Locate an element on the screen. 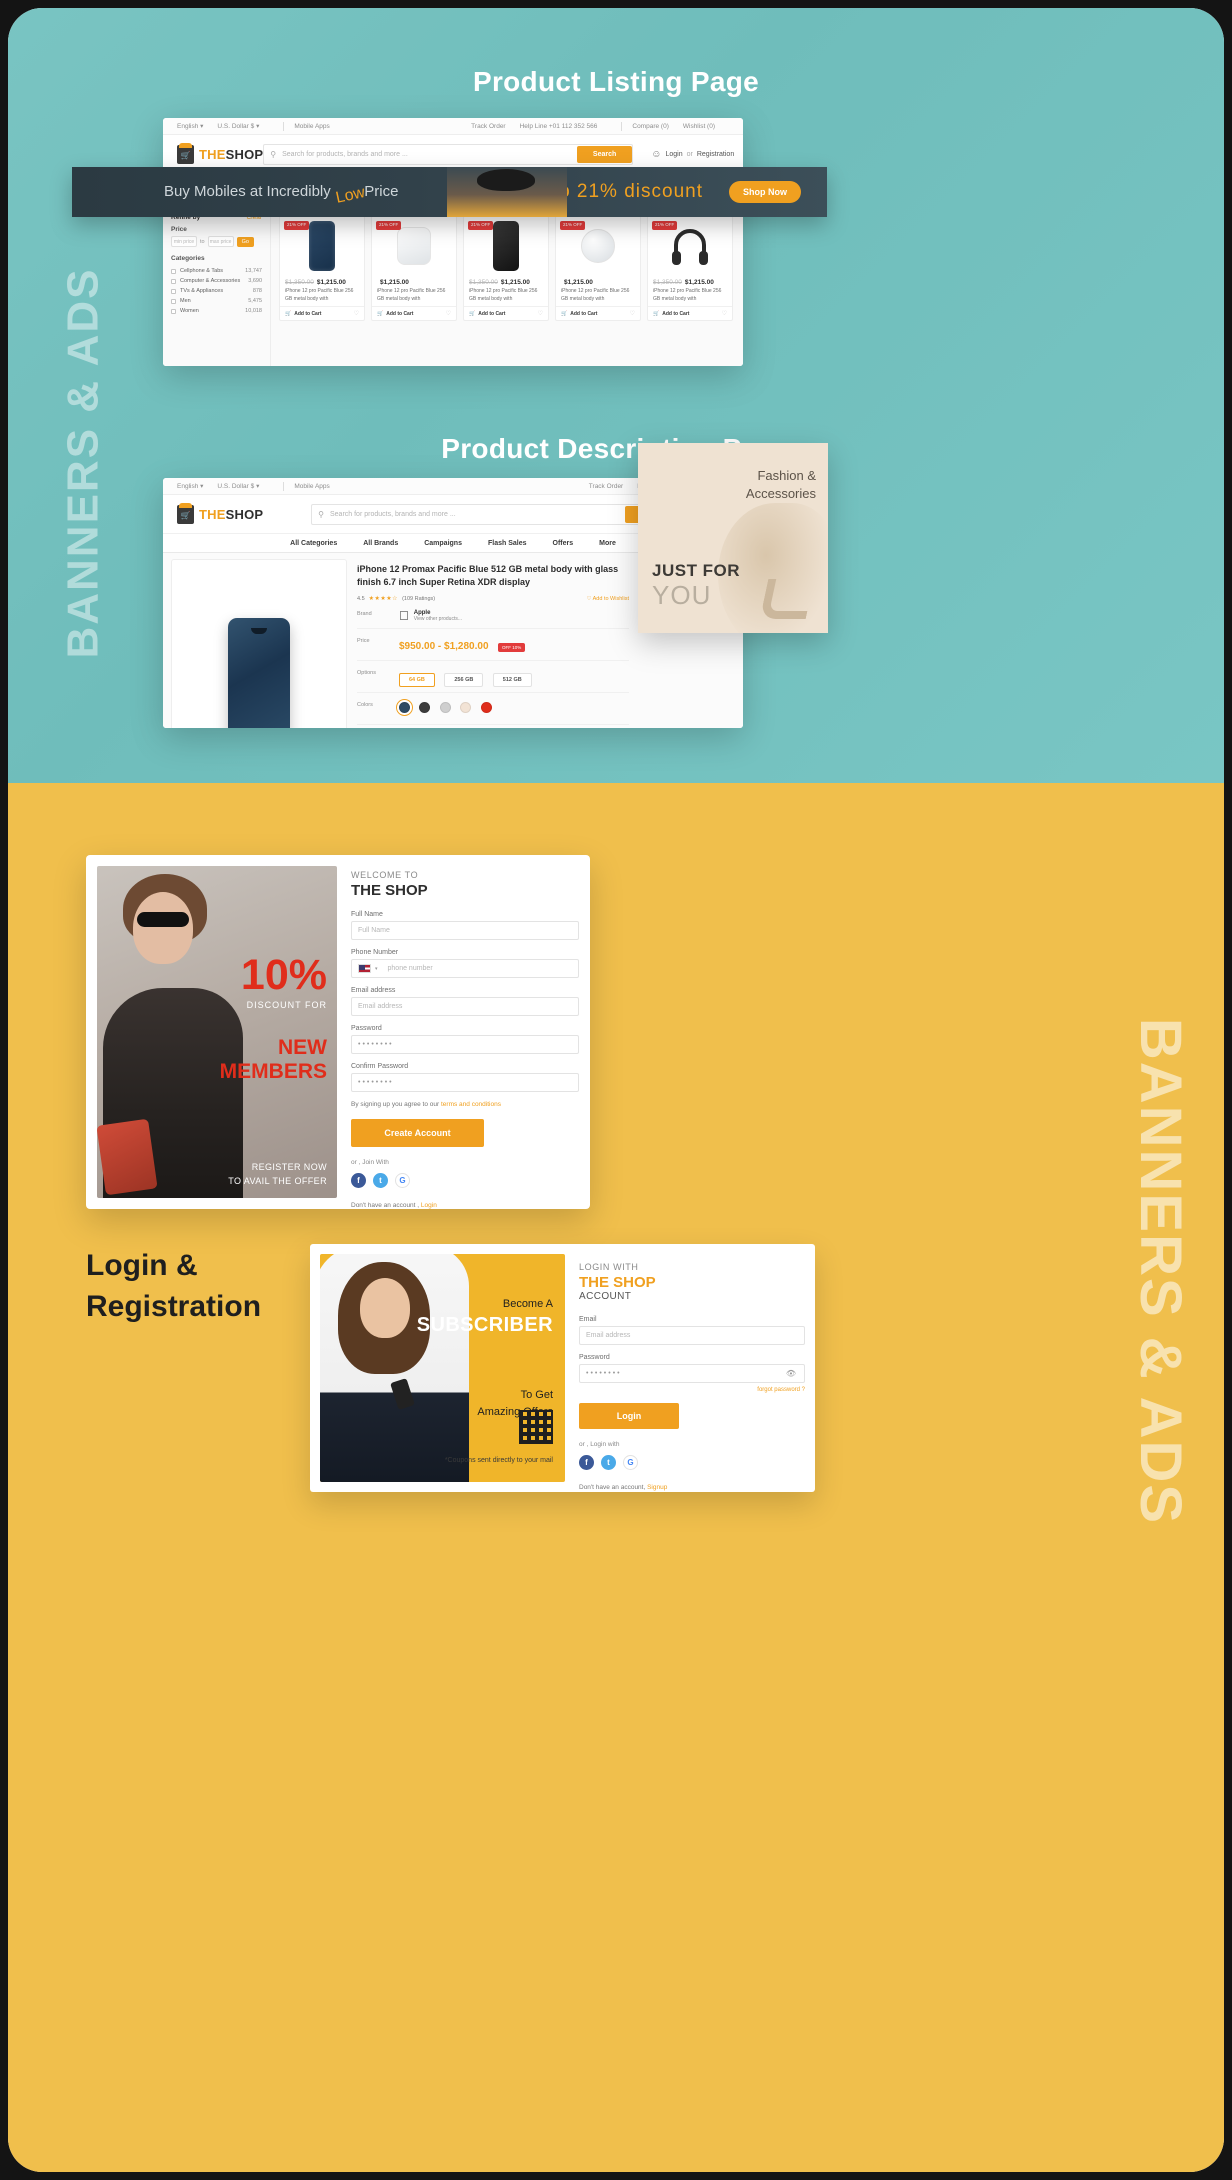  fashion-ad-card: Fashion & Accessories JUST FOR YOU is located at coordinates (733, 538).